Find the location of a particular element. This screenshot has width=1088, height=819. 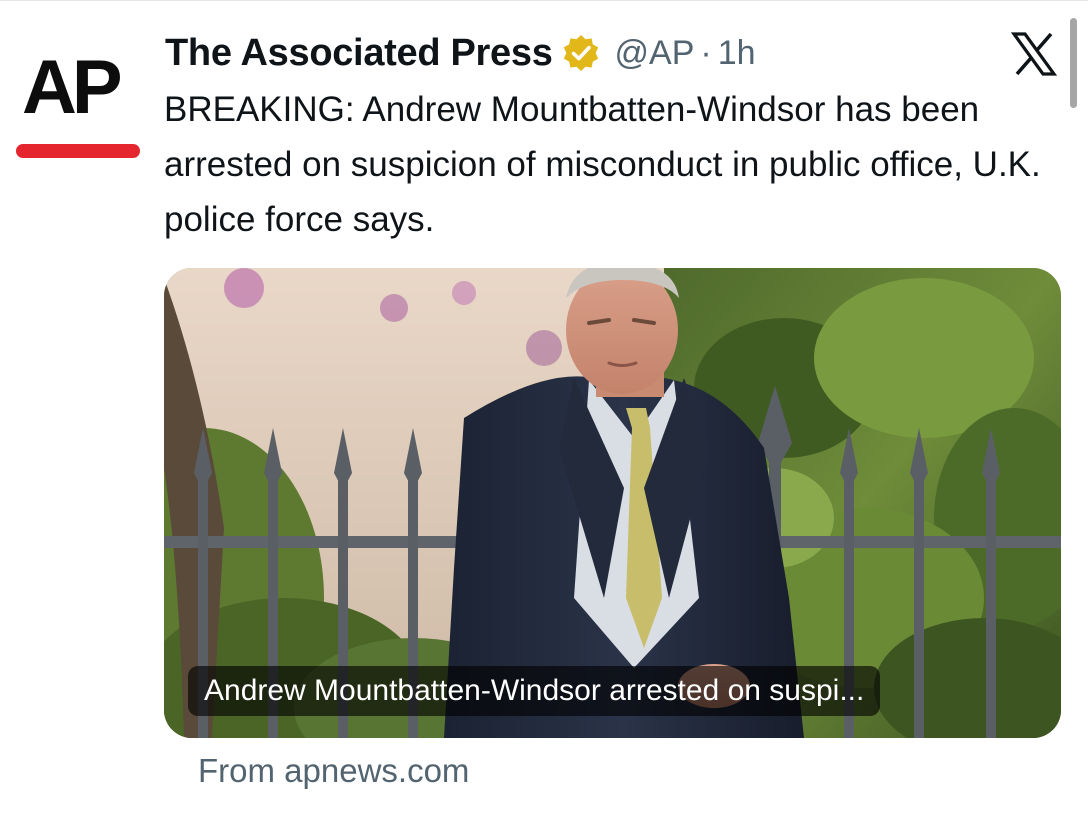

verified-badge-icon is located at coordinates (581, 53).